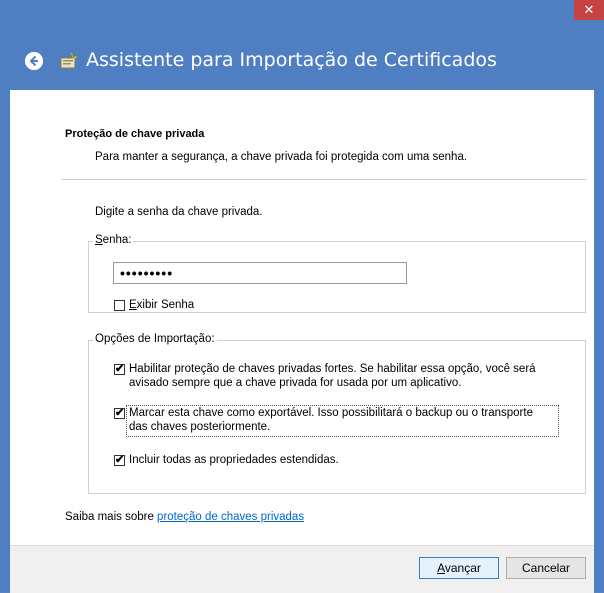 The width and height of the screenshot is (604, 593). What do you see at coordinates (155, 339) in the screenshot?
I see `import-options-legend: Opções de Importação:` at bounding box center [155, 339].